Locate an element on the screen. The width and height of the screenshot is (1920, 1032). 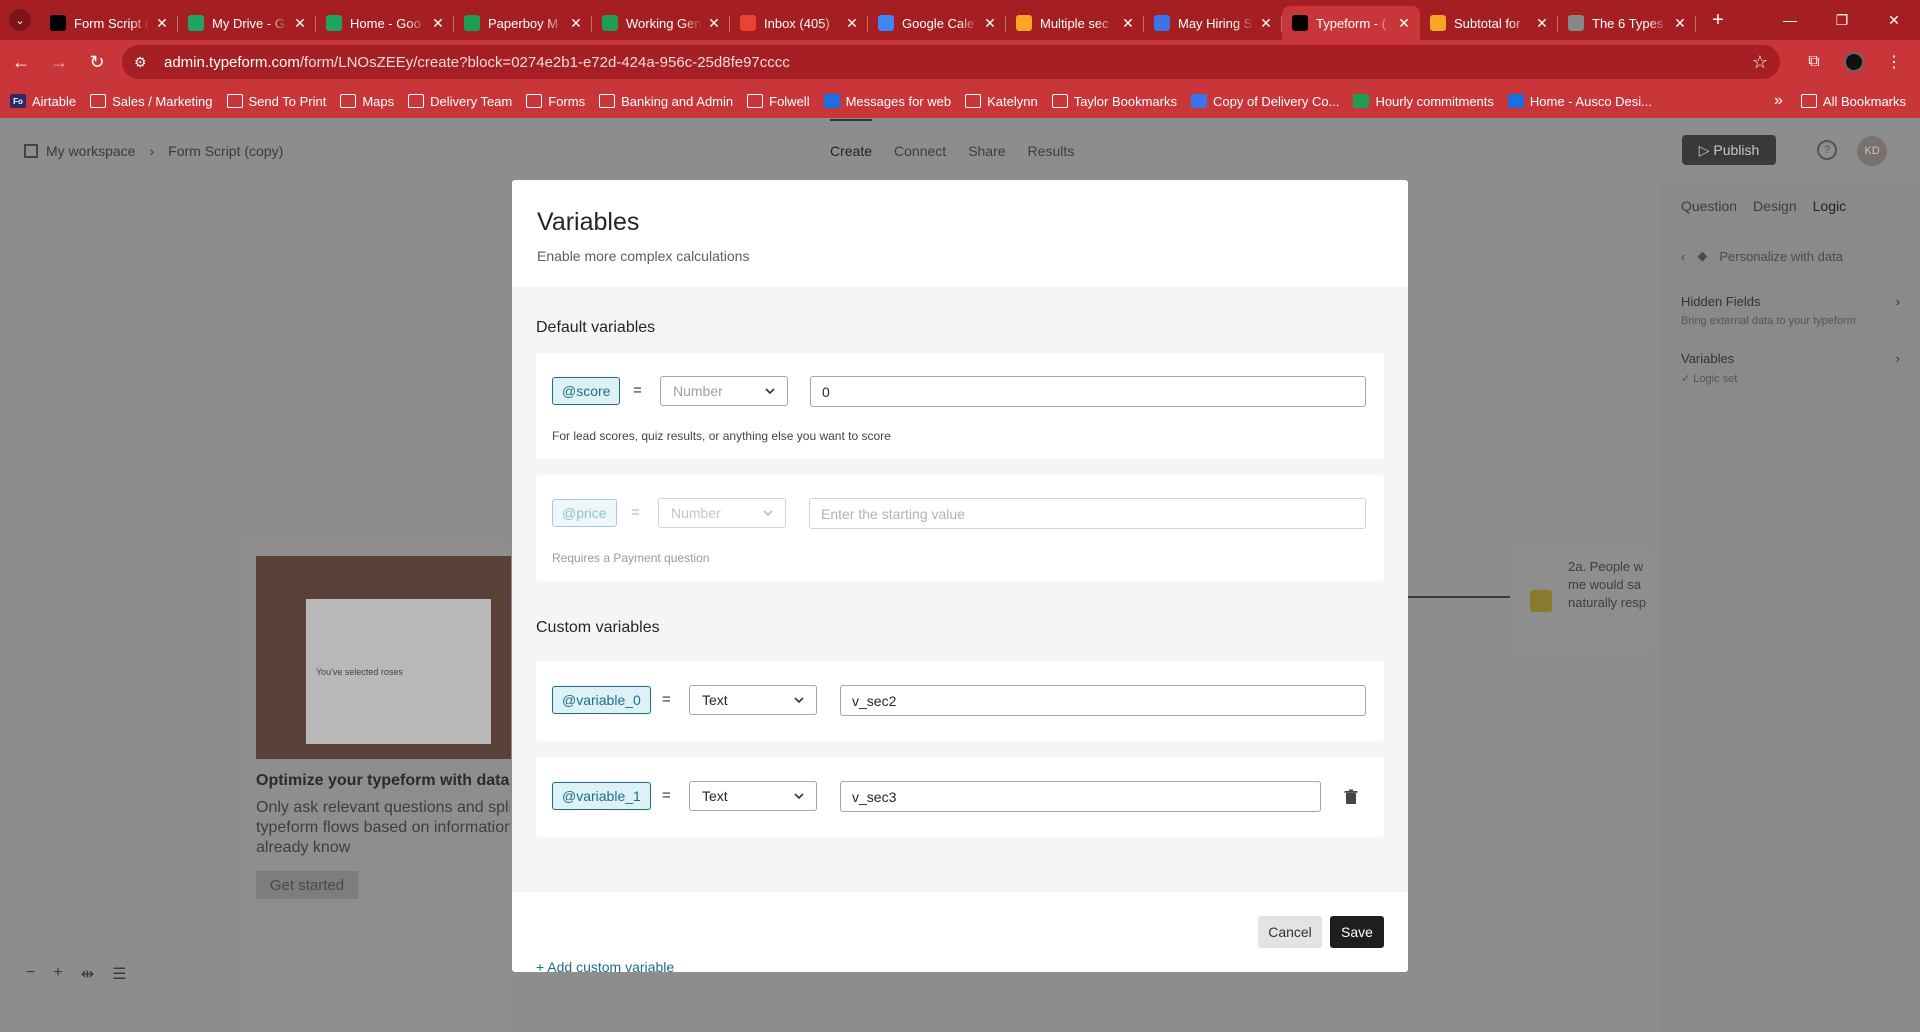
browser-tab: Form Script (✕ is located at coordinates (109, 23).